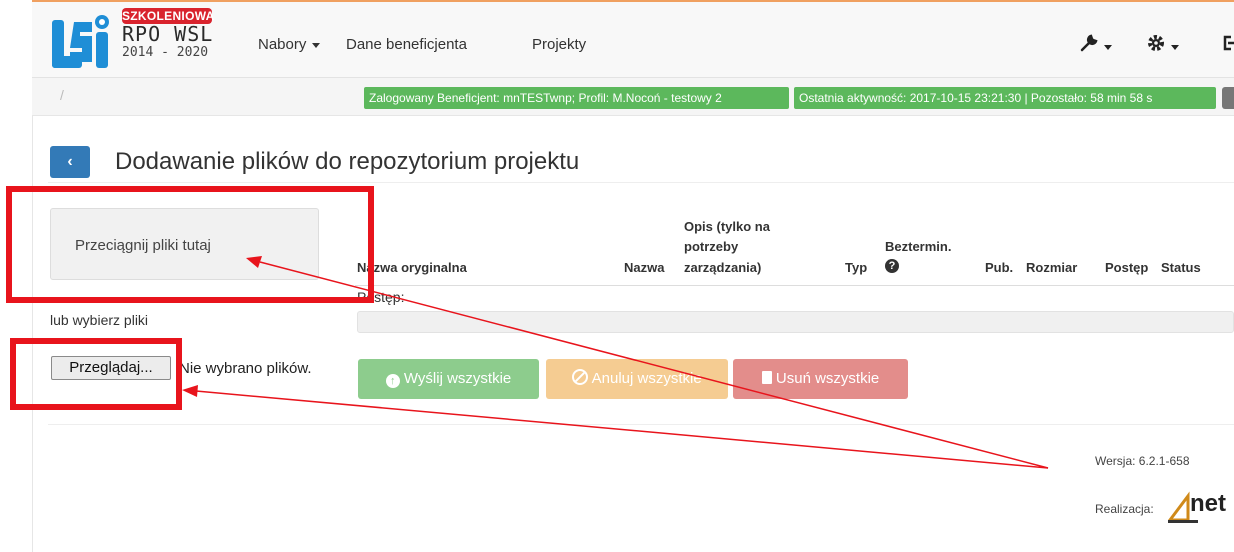 The image size is (1234, 552). What do you see at coordinates (622, 429) in the screenshot?
I see `annotation-arrow-to-browse` at bounding box center [622, 429].